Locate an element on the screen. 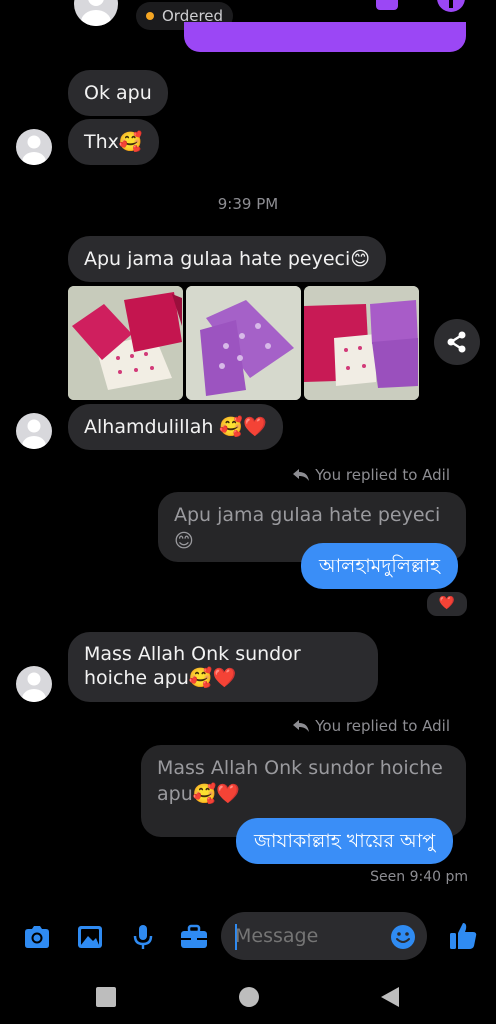 The image size is (496, 1024). incoming-message-alhamdulillah: Alhamdulillah 🥰❤️ is located at coordinates (175, 427).